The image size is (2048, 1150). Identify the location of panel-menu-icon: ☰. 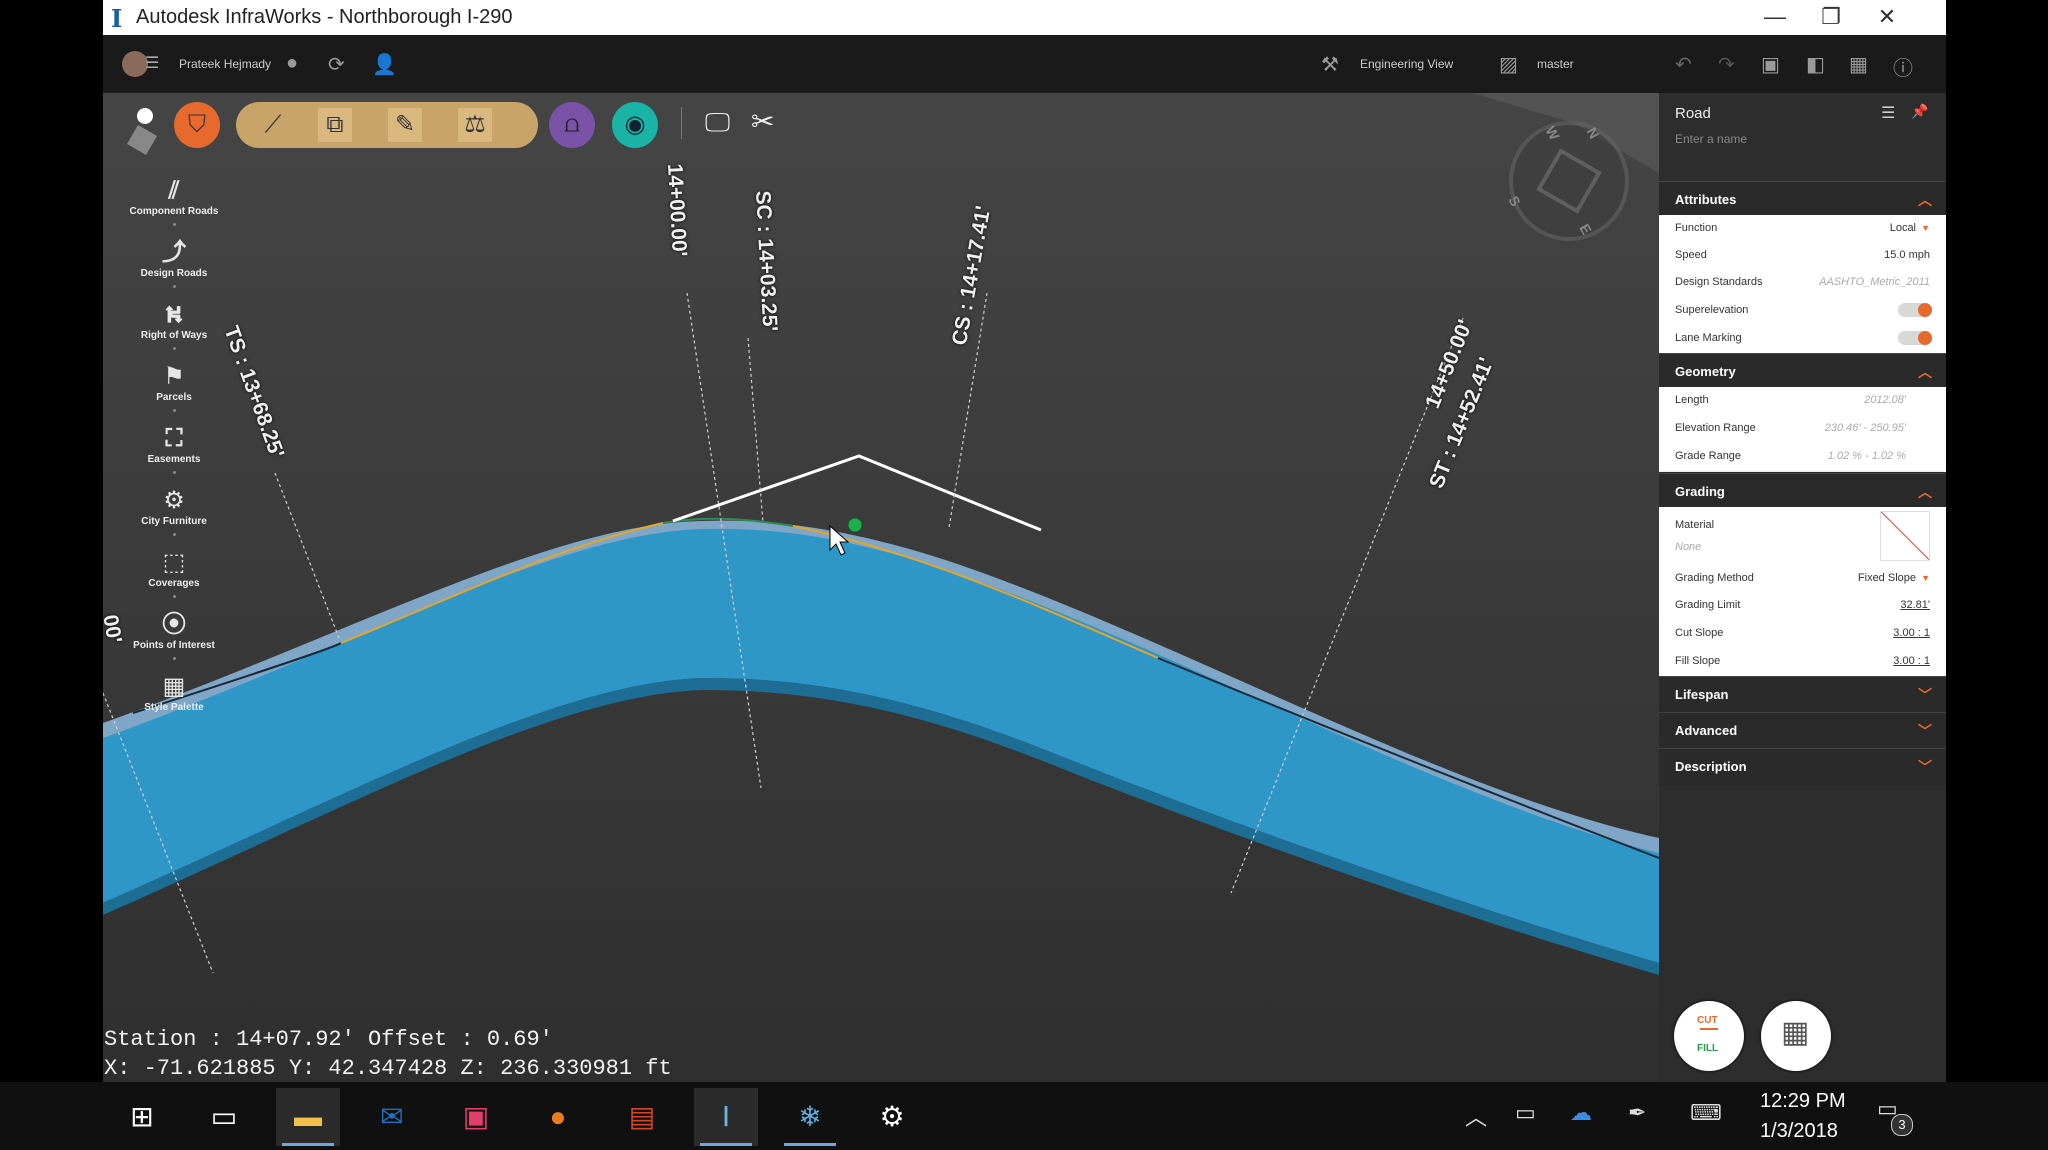
(1888, 113).